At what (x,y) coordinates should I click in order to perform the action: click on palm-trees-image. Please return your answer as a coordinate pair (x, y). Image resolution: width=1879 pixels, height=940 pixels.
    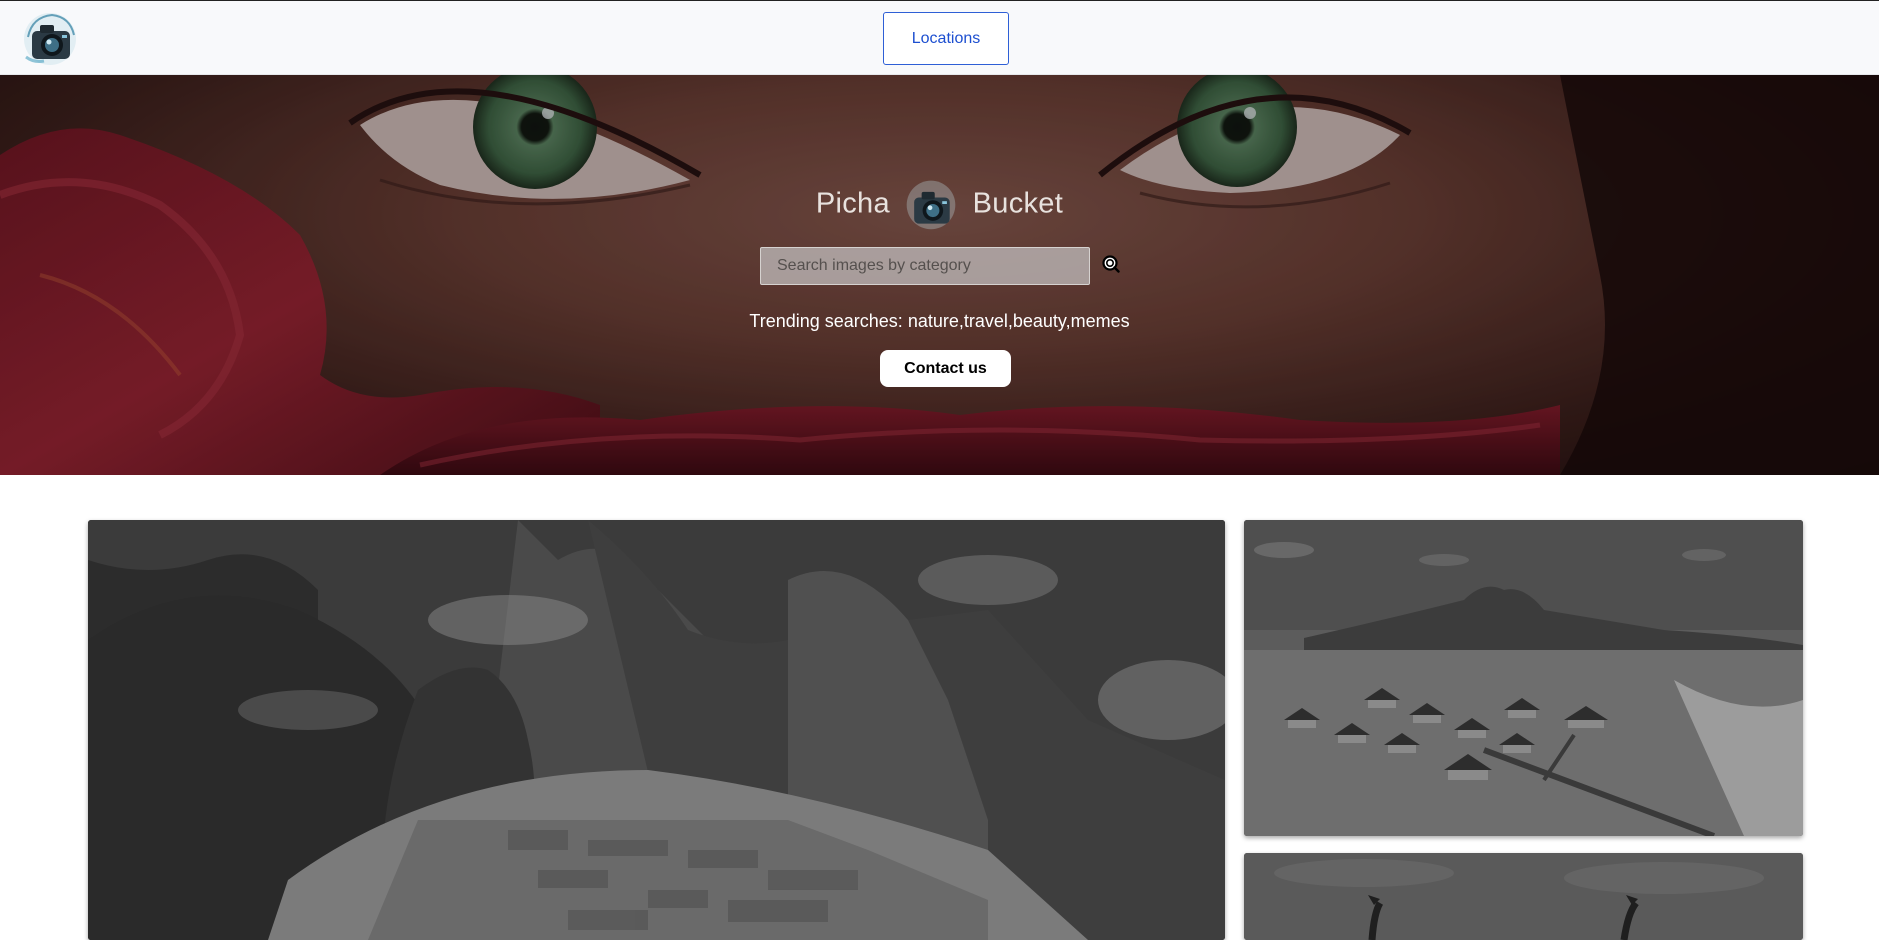
    Looking at the image, I should click on (1523, 896).